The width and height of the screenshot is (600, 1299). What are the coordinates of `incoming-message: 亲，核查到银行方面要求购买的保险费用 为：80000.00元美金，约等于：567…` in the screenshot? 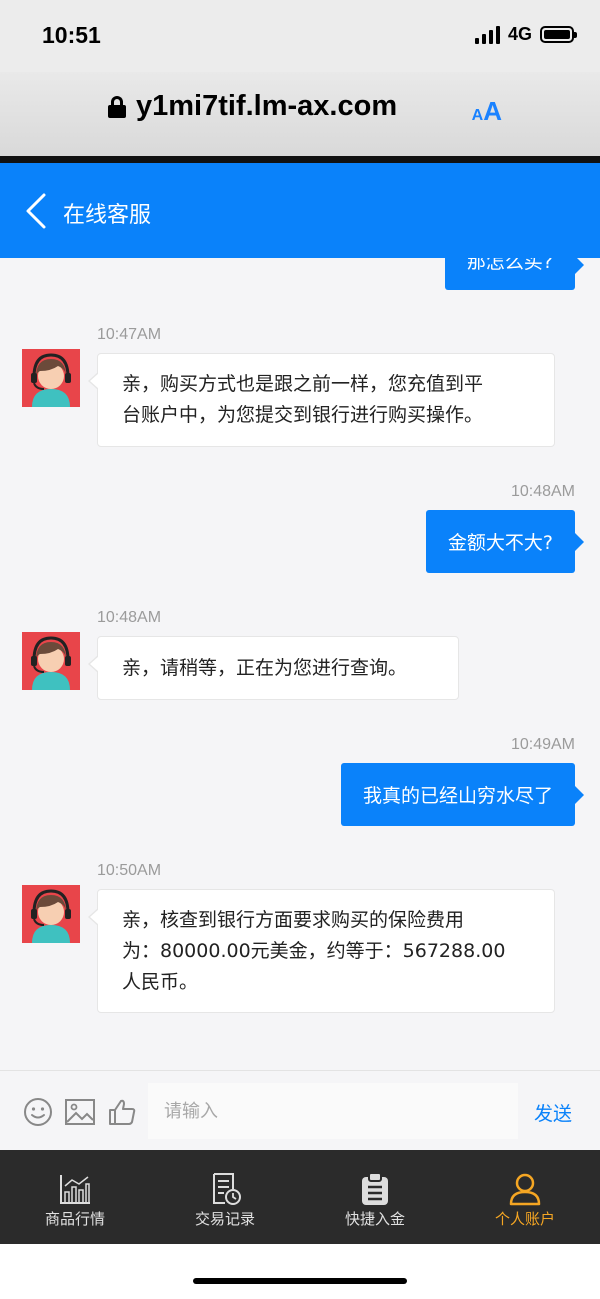 It's located at (321, 951).